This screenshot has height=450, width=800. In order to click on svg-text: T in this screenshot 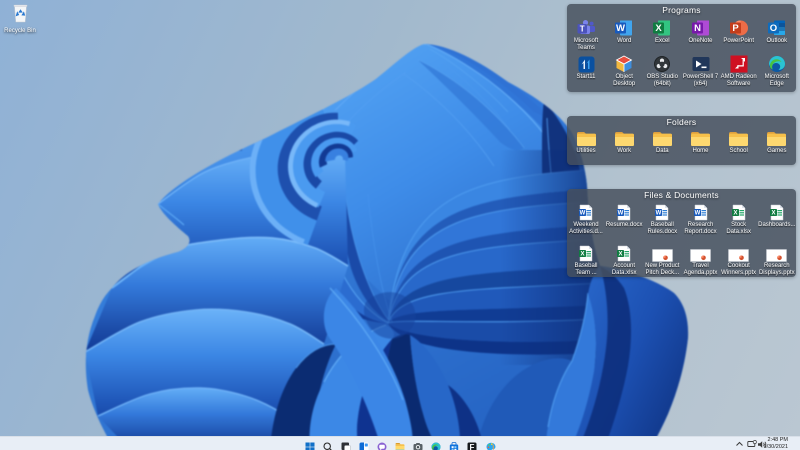, I will do `click(582, 28)`.